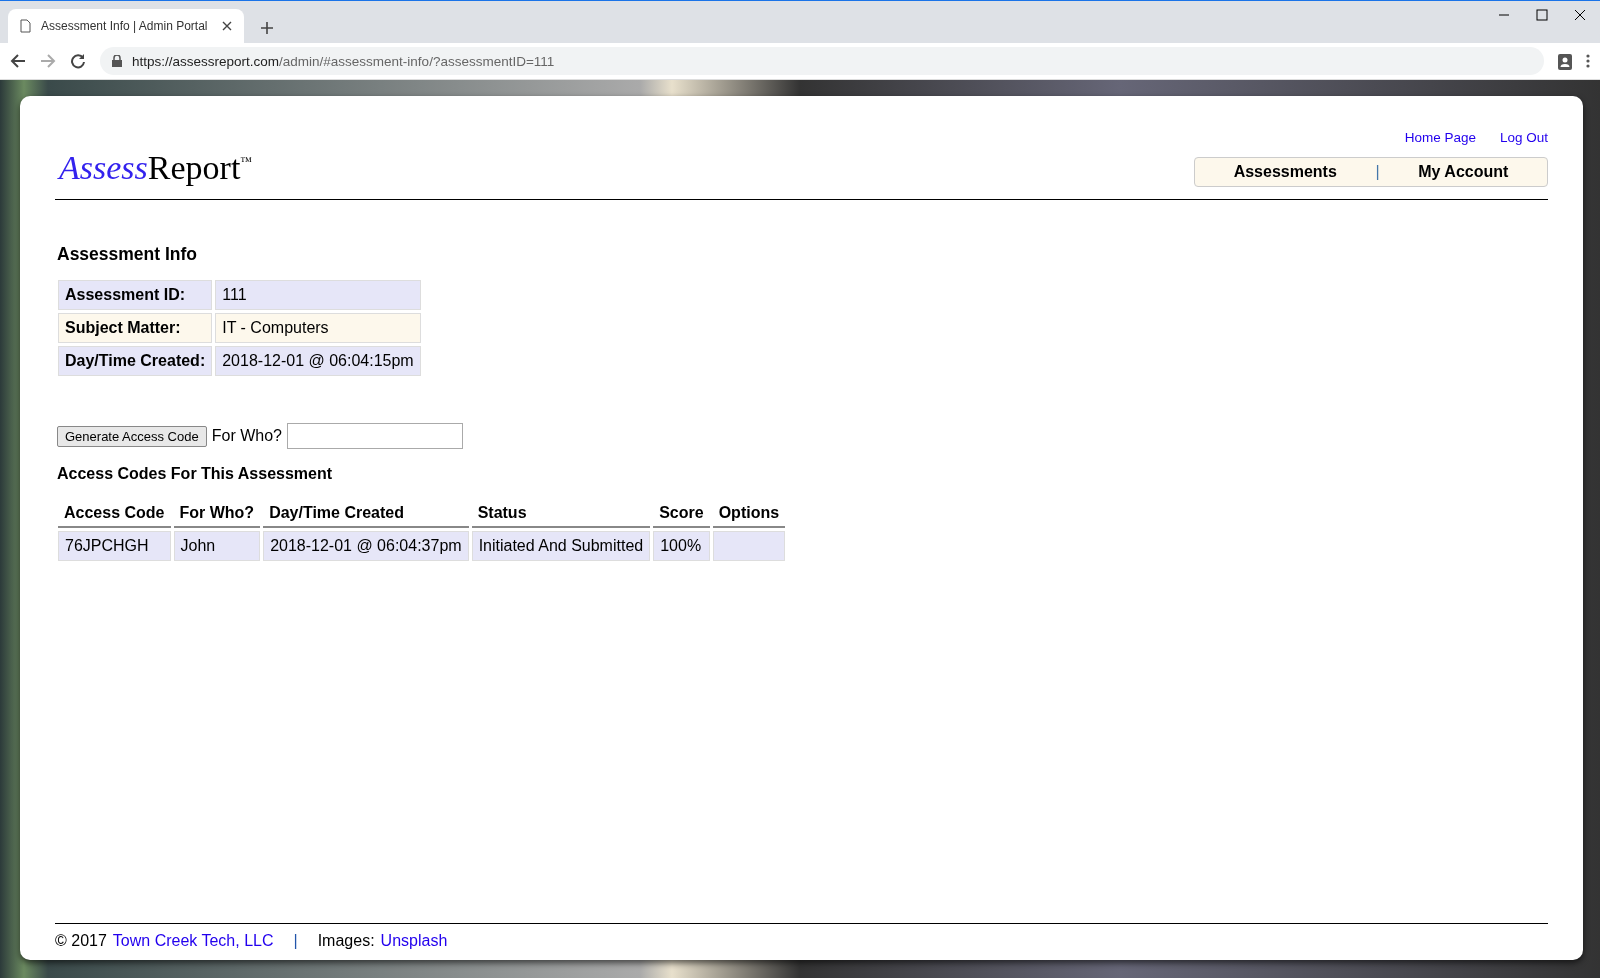 Image resolution: width=1600 pixels, height=978 pixels. Describe the element at coordinates (1440, 137) in the screenshot. I see `header-link: Home Page` at that location.